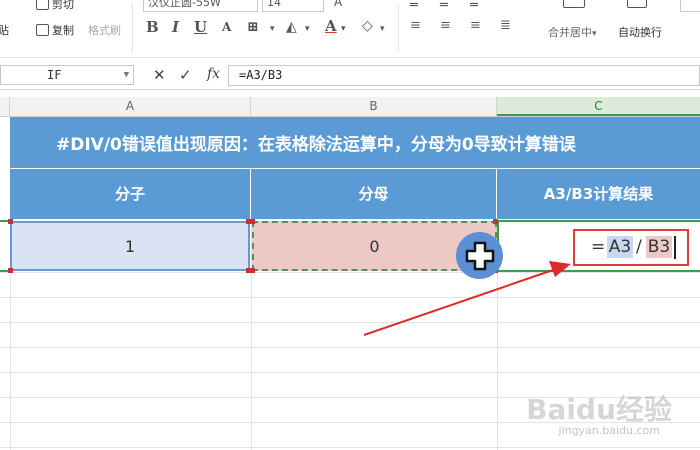 The height and width of the screenshot is (450, 700). Describe the element at coordinates (467, 298) in the screenshot. I see `annotation-arrow` at that location.